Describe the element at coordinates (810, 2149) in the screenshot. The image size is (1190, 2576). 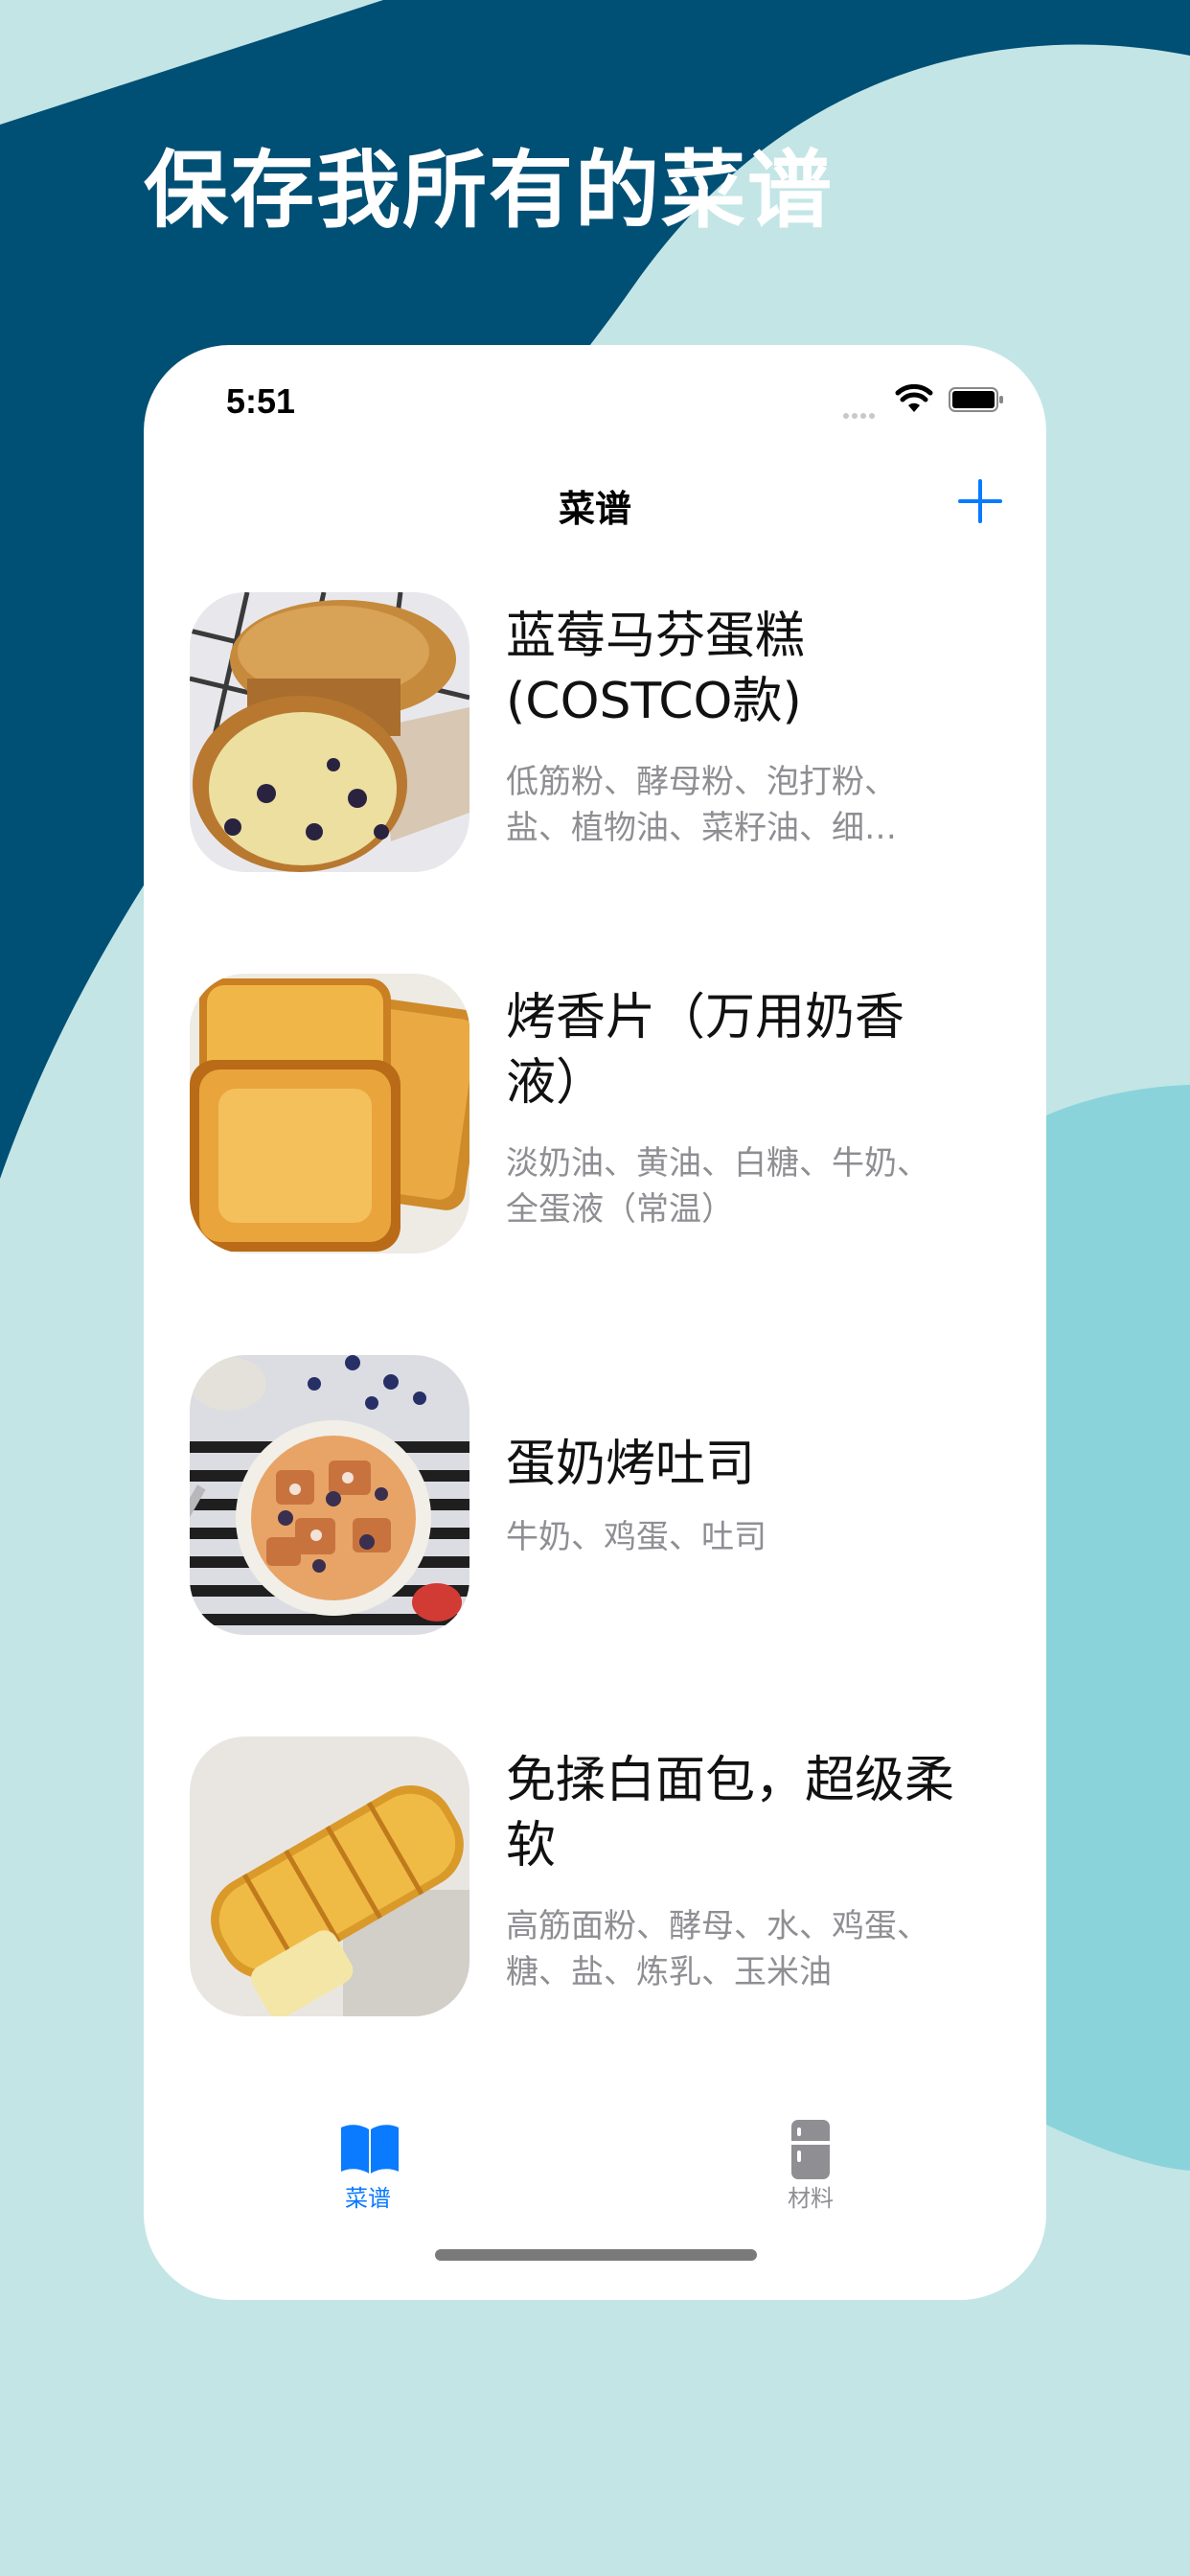
I see `fridge-icon` at that location.